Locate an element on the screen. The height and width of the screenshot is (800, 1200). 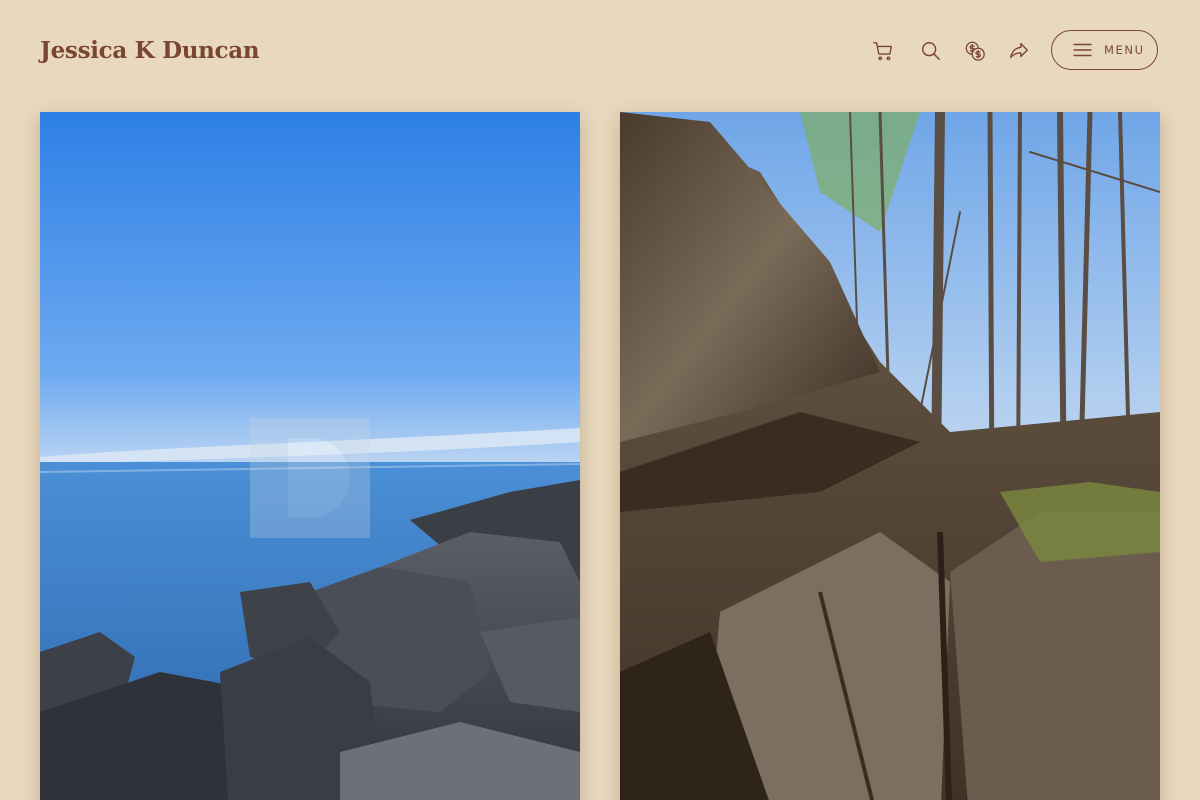
site-header: Jessica K Duncan MENU is located at coordinates (600, 51).